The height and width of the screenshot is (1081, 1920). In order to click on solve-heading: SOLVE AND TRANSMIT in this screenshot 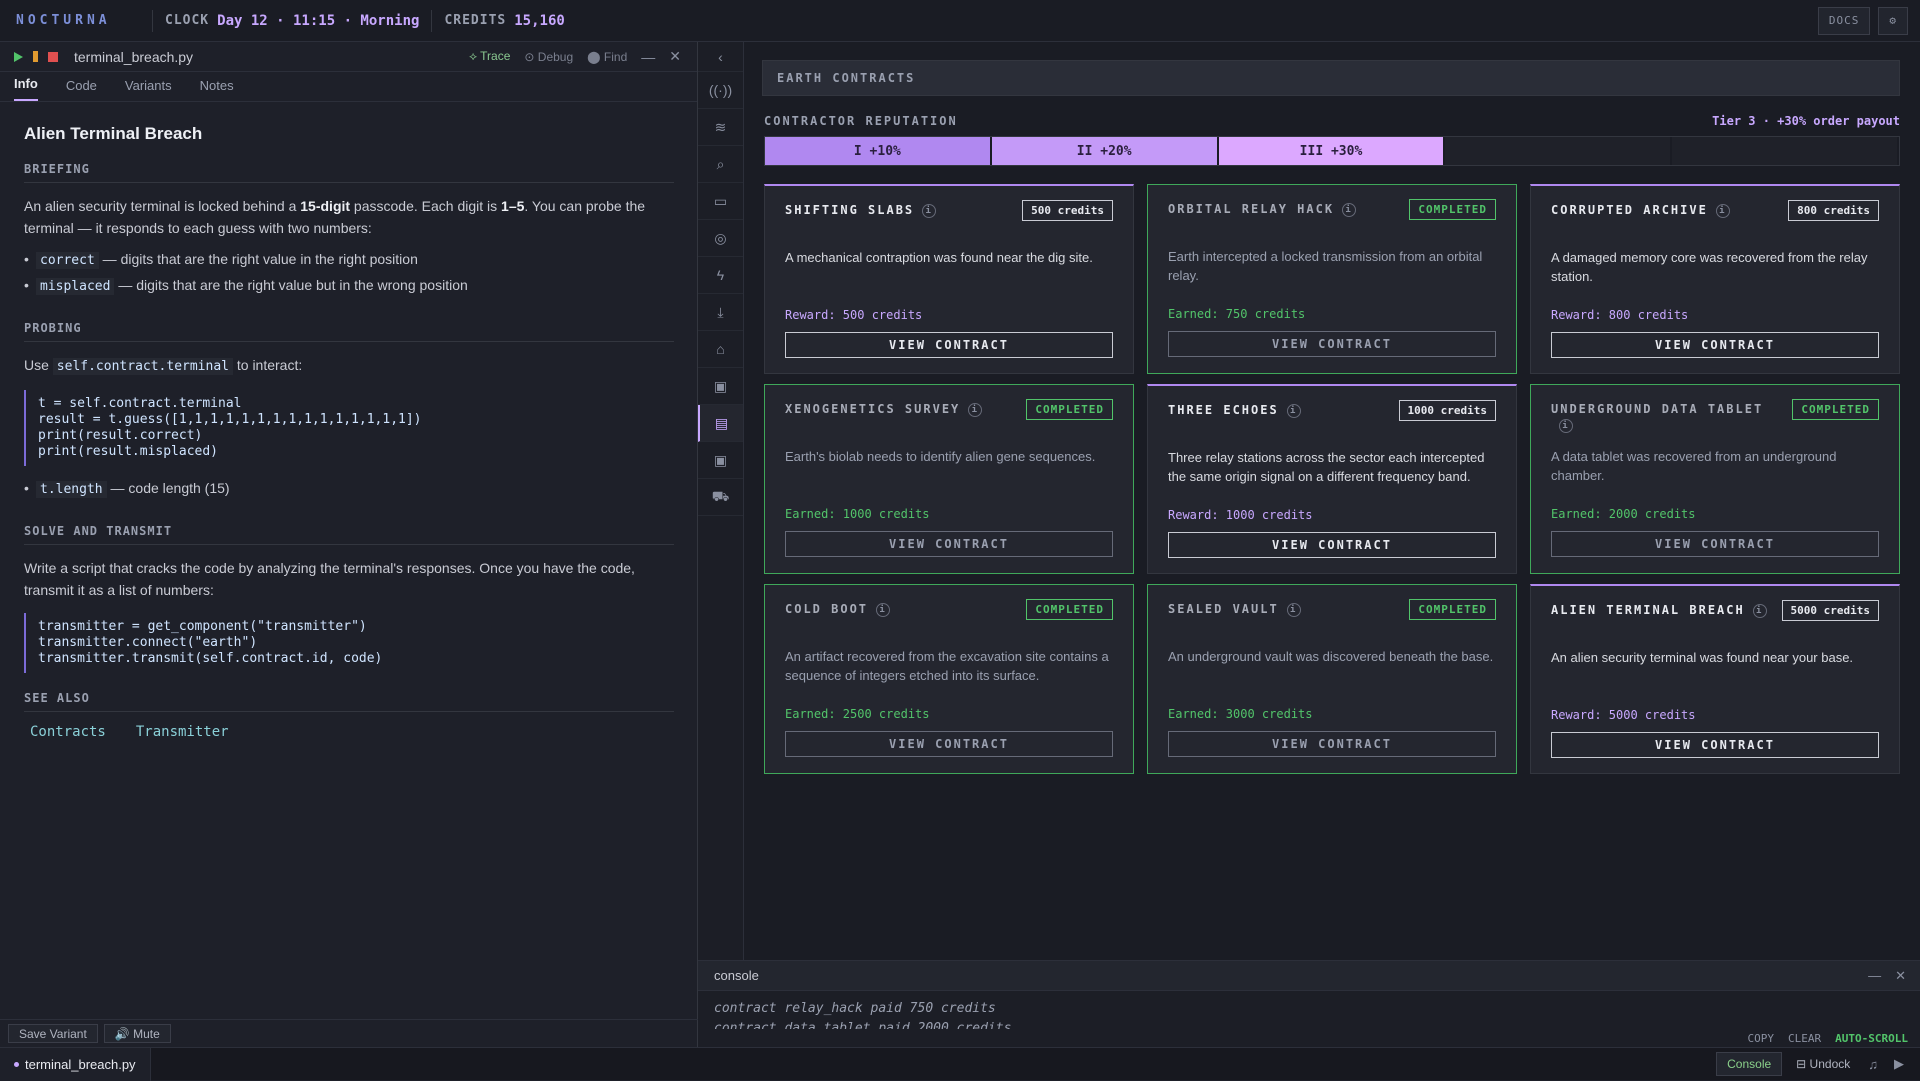, I will do `click(349, 534)`.